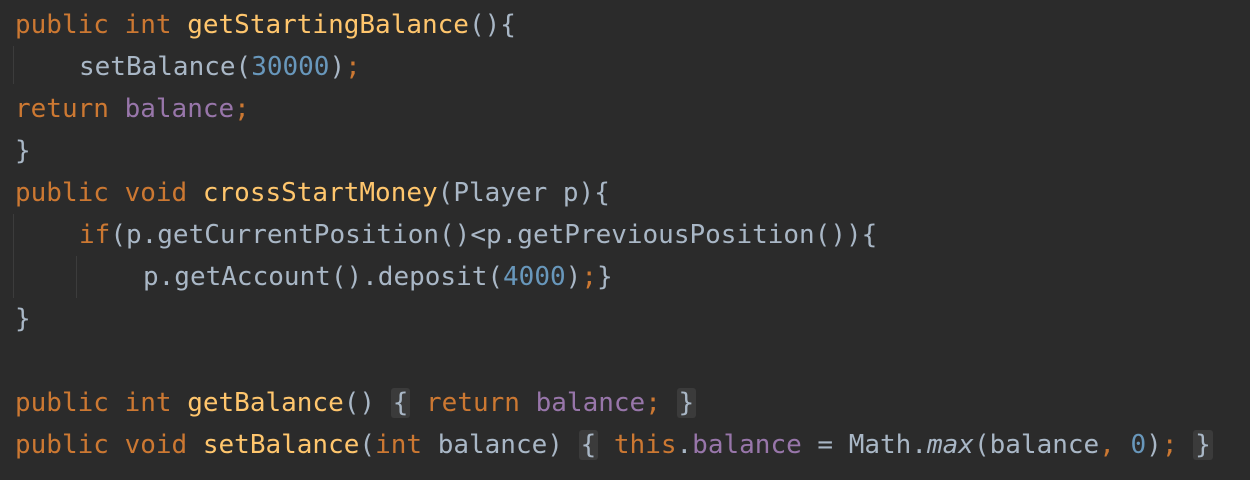  What do you see at coordinates (320, 193) in the screenshot?
I see `method-name: crossStartMoney` at bounding box center [320, 193].